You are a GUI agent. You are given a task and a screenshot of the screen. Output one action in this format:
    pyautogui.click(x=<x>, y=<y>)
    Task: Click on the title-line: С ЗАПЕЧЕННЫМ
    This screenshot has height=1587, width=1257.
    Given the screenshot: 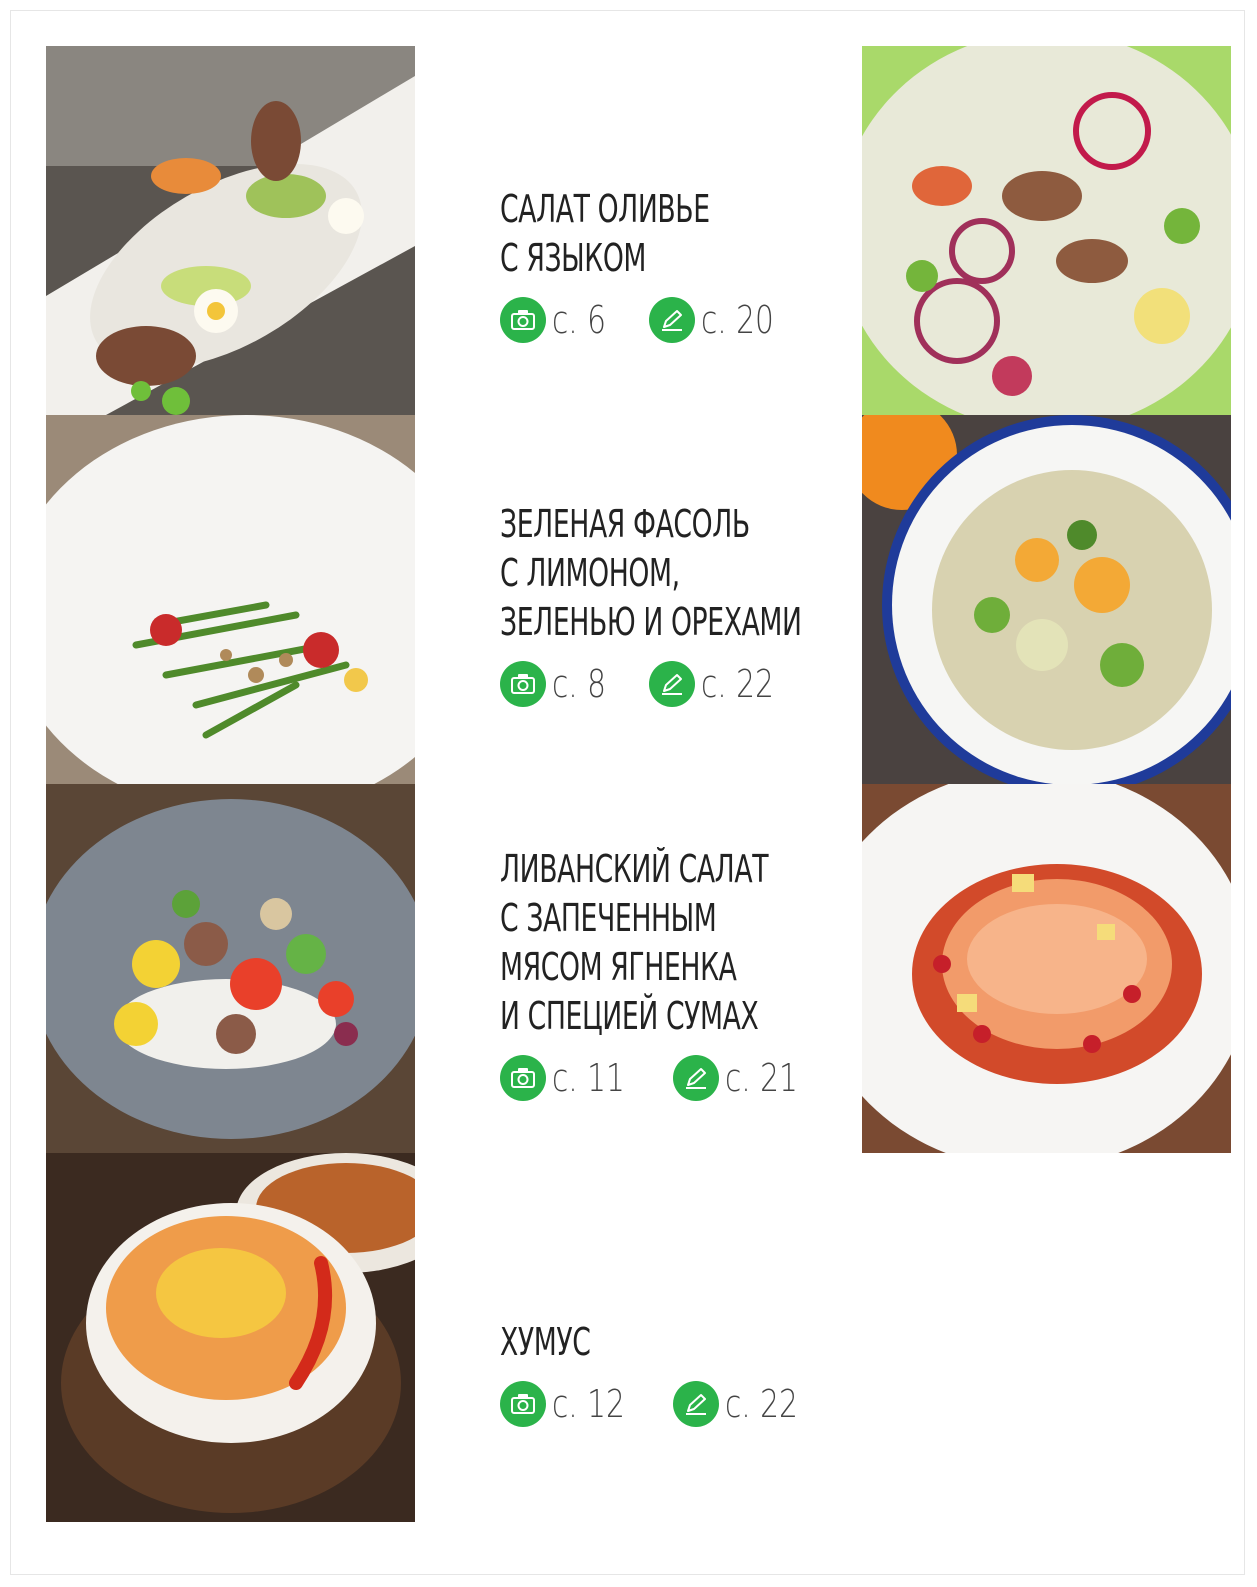 What is the action you would take?
    pyautogui.click(x=608, y=918)
    